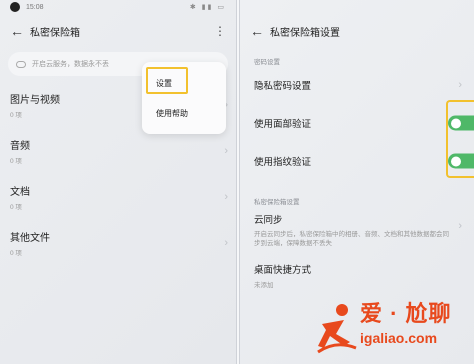  What do you see at coordinates (399, 338) in the screenshot?
I see `watermark-url: igaliao.com` at bounding box center [399, 338].